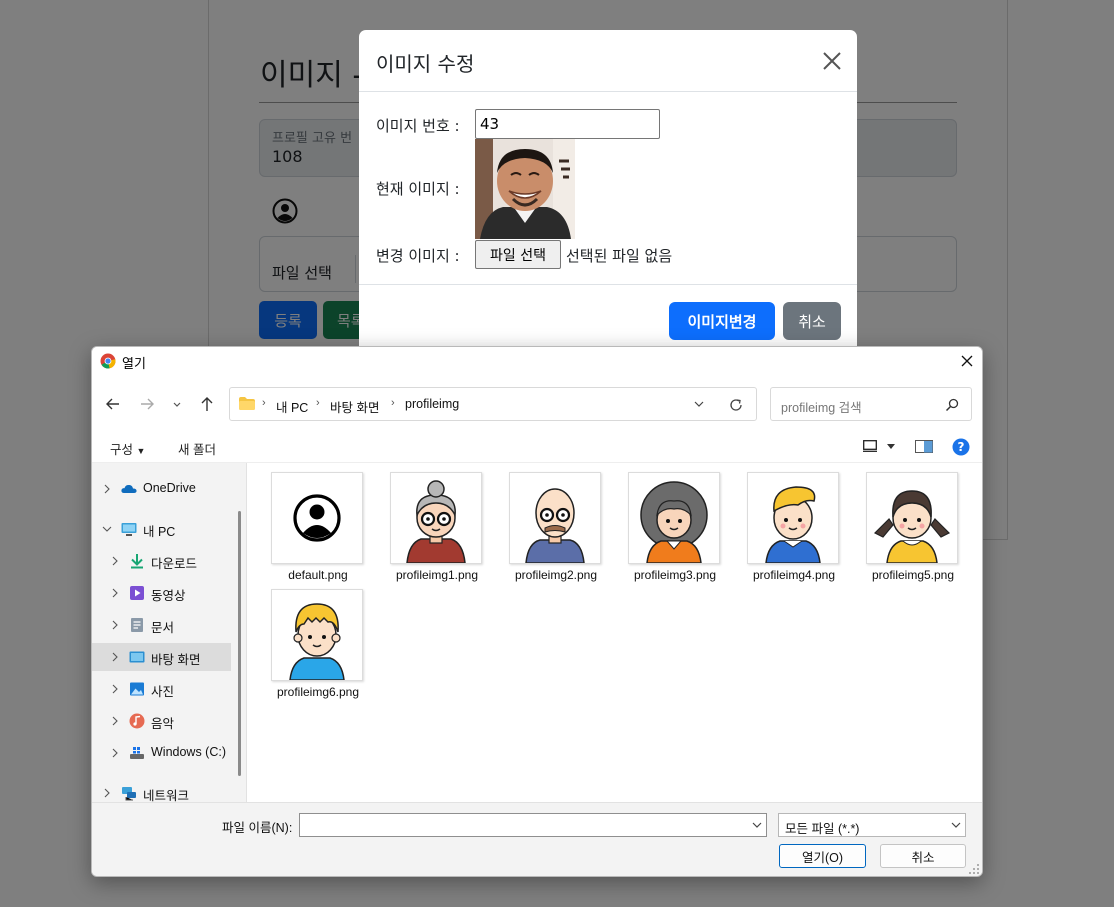  Describe the element at coordinates (163, 724) in the screenshot. I see `sidebar-label: 음악` at that location.